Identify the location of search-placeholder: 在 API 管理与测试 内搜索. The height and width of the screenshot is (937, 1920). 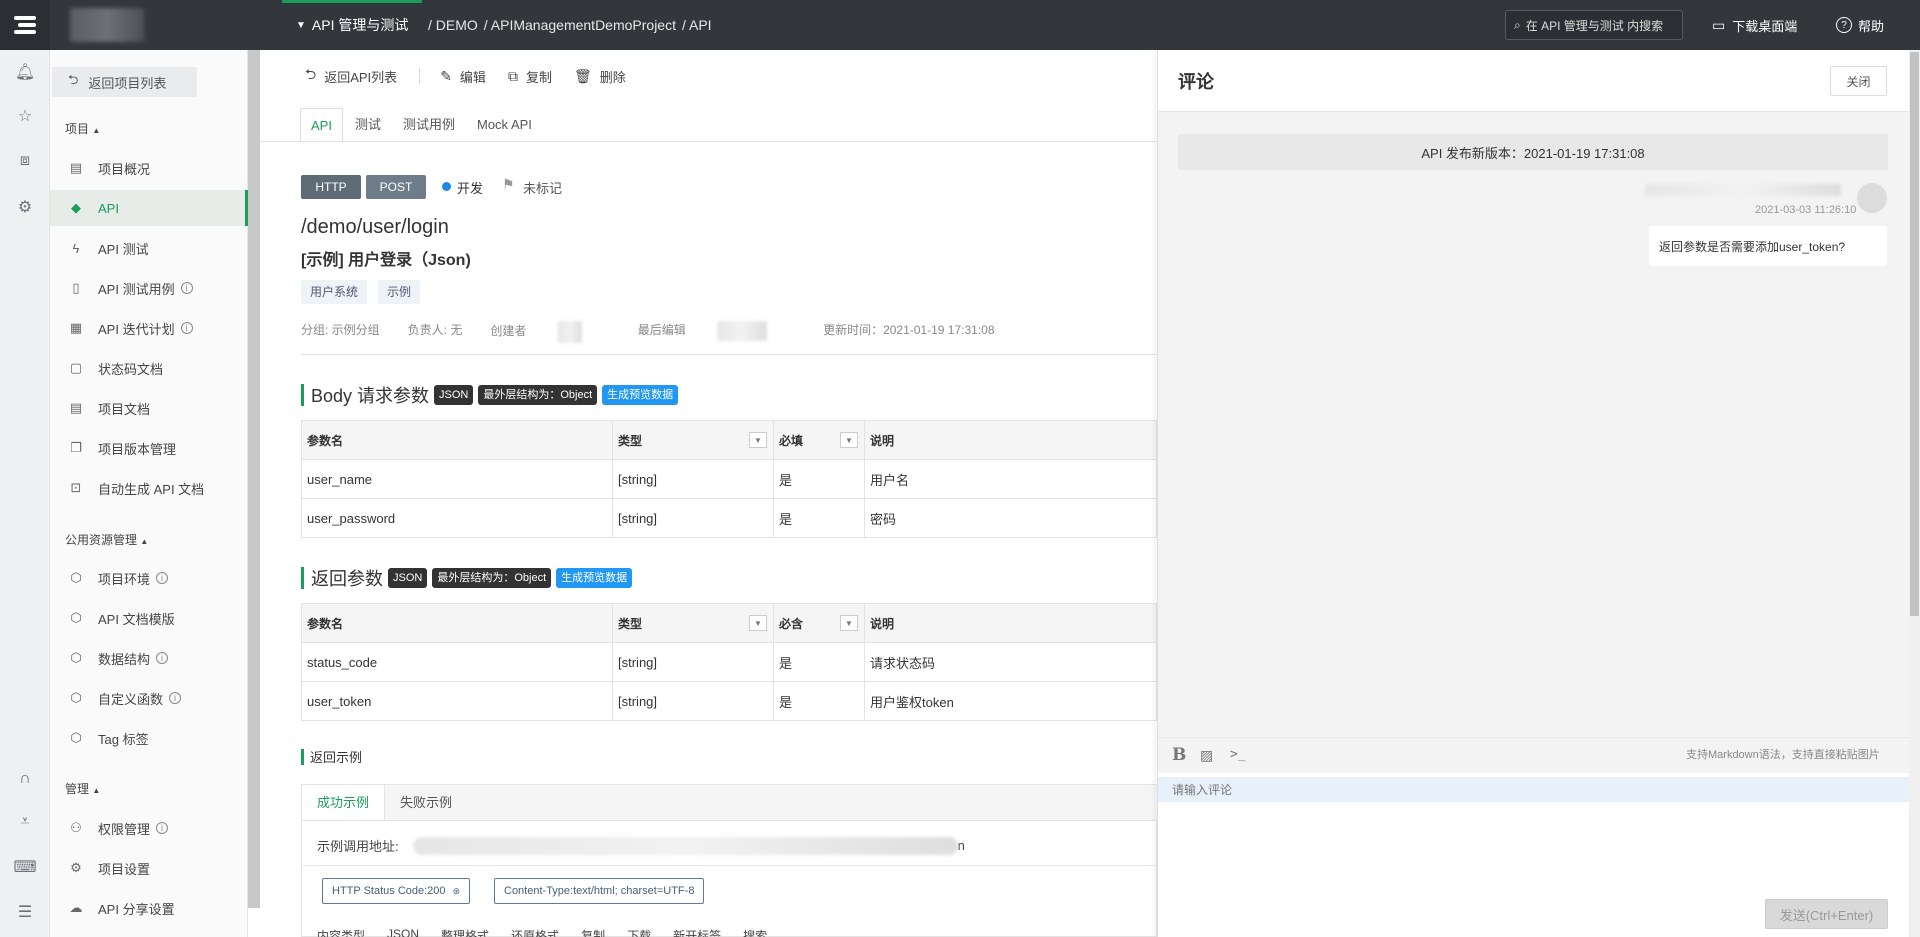
(1594, 25).